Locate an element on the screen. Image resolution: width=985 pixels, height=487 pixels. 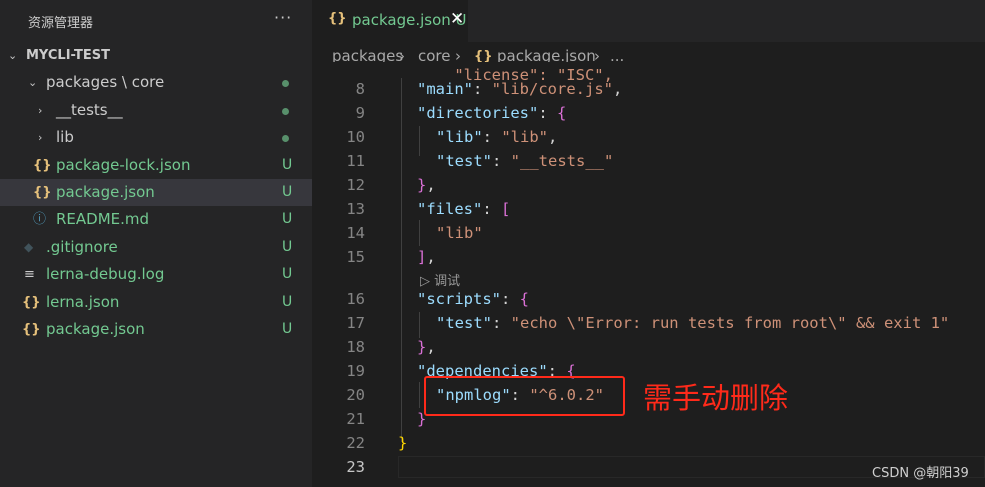
line-number: 16 is located at coordinates (355, 299).